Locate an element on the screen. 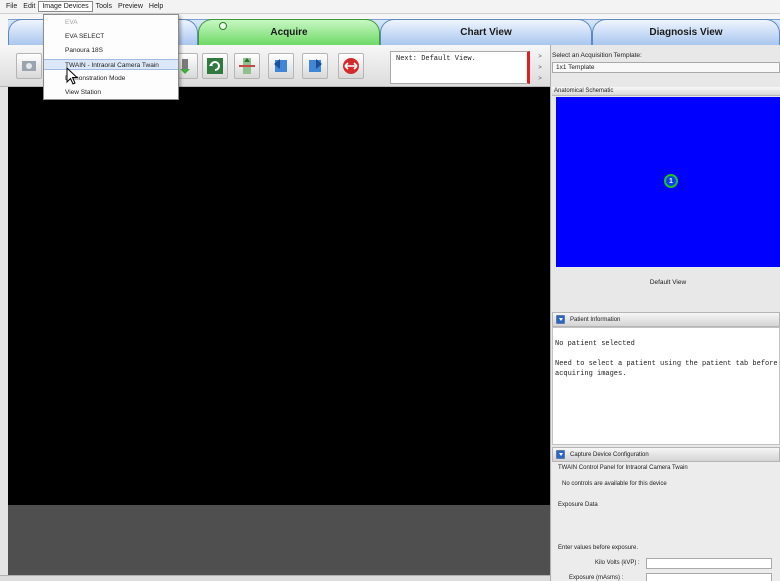 The width and height of the screenshot is (780, 581). schematic-caption: Default View is located at coordinates (668, 282).